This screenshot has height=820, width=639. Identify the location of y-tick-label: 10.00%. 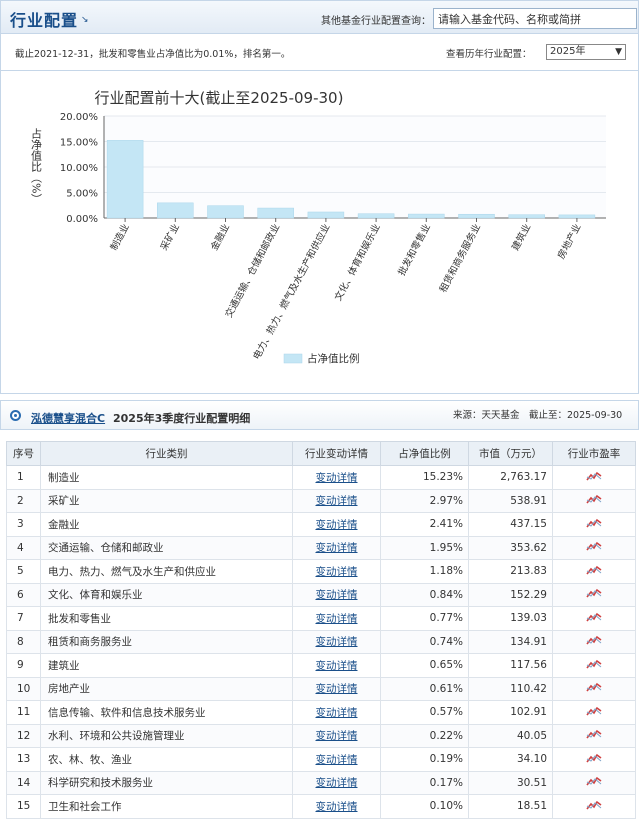
(79, 168).